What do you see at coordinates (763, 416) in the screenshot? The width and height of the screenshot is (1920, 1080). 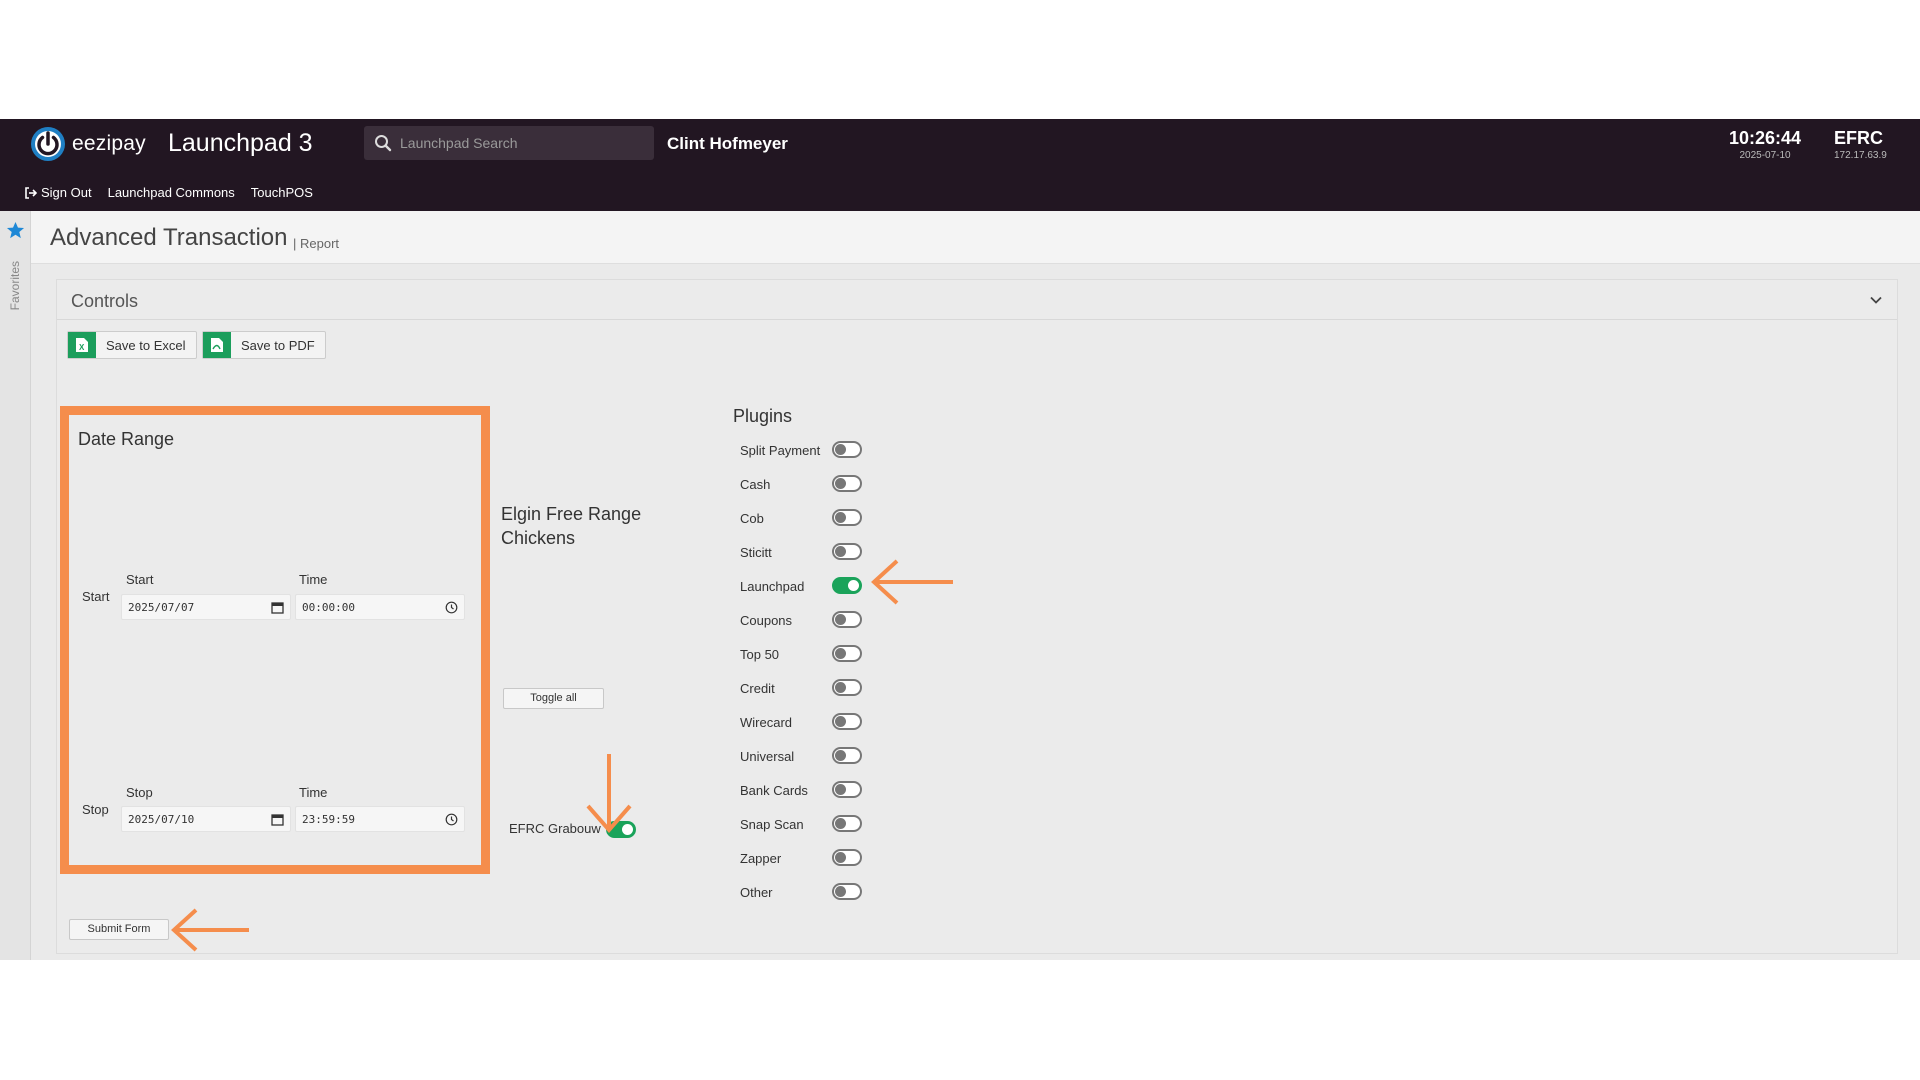 I see `plugins-title: Plugins` at bounding box center [763, 416].